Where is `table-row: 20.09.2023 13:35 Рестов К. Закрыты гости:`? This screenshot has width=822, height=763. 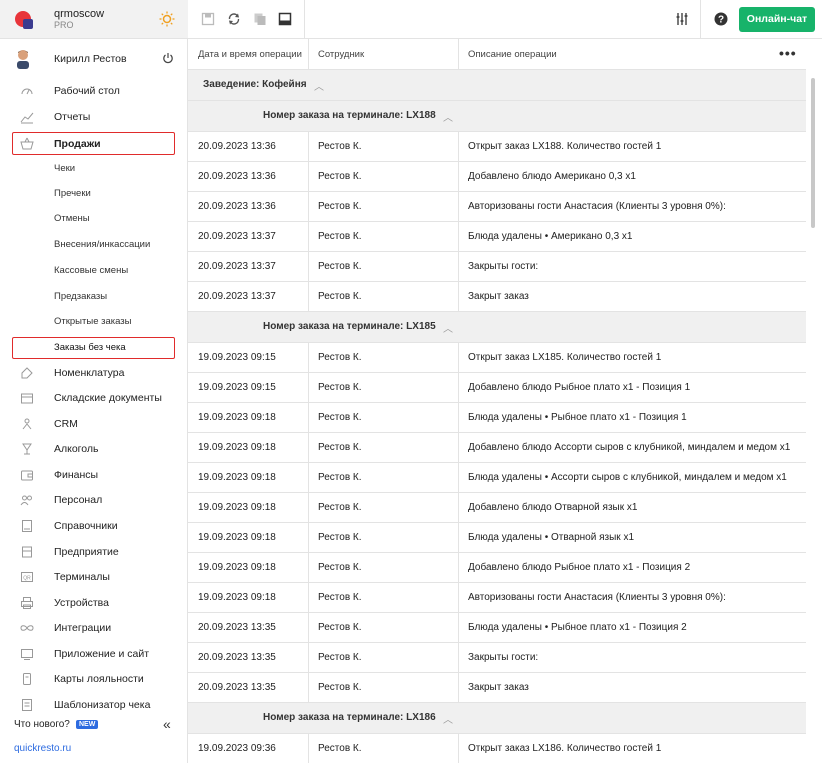 table-row: 20.09.2023 13:35 Рестов К. Закрыты гости: is located at coordinates (497, 658).